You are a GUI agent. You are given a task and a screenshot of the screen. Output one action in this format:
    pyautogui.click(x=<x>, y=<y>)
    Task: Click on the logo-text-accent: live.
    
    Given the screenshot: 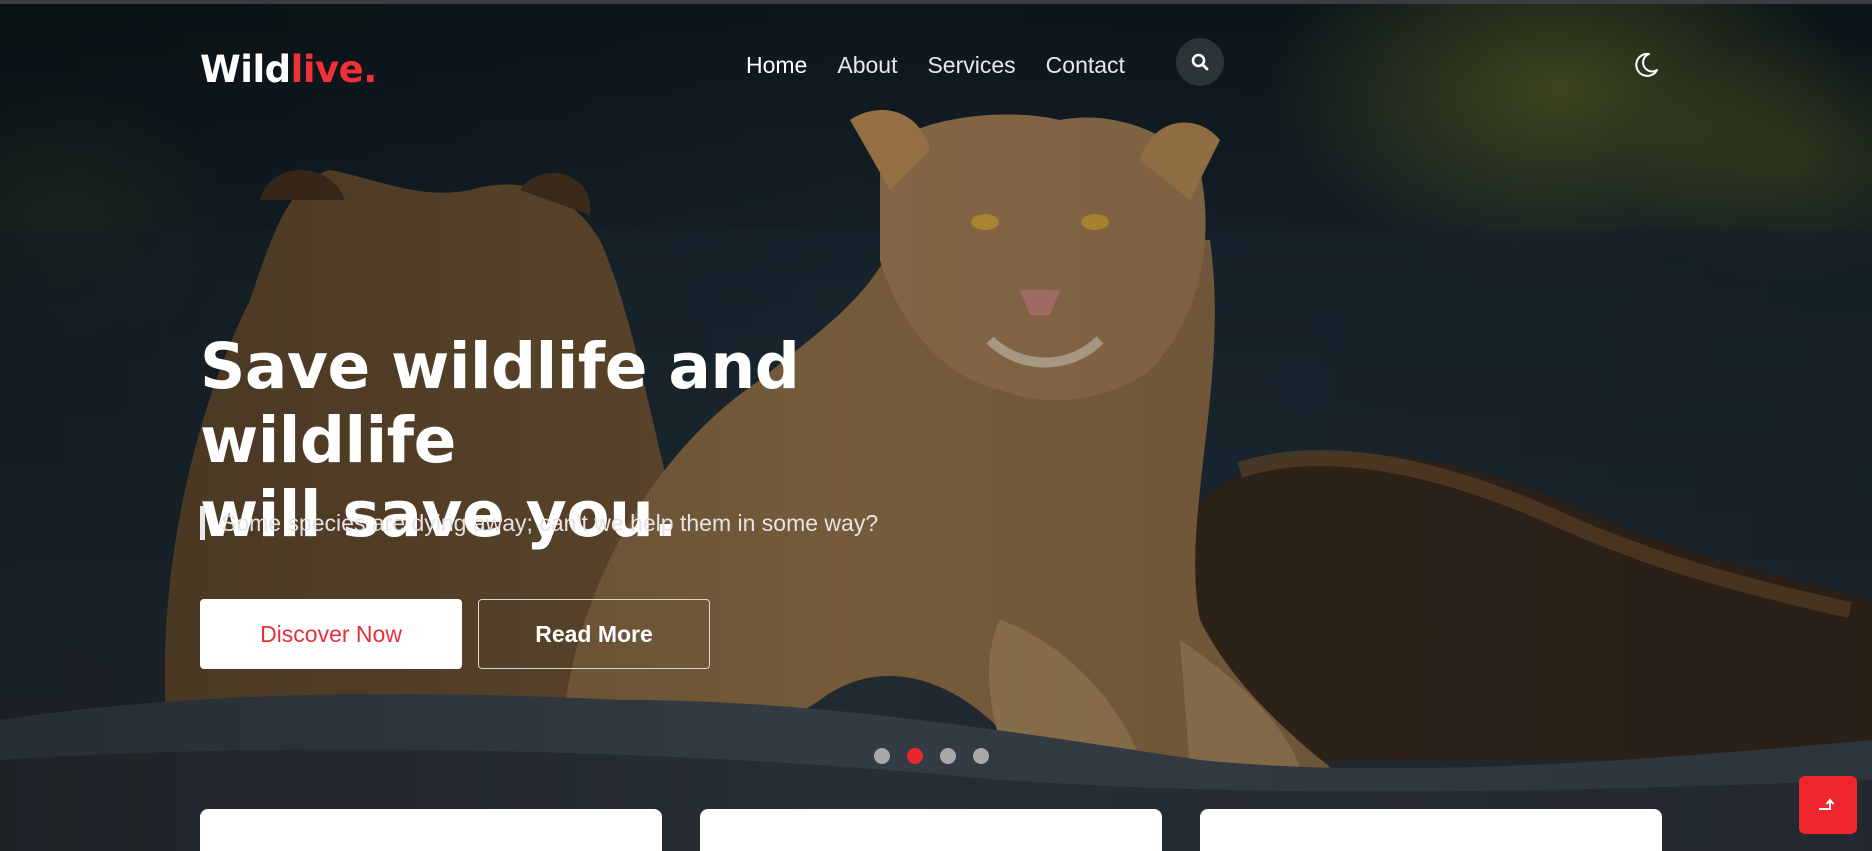 What is the action you would take?
    pyautogui.click(x=334, y=69)
    